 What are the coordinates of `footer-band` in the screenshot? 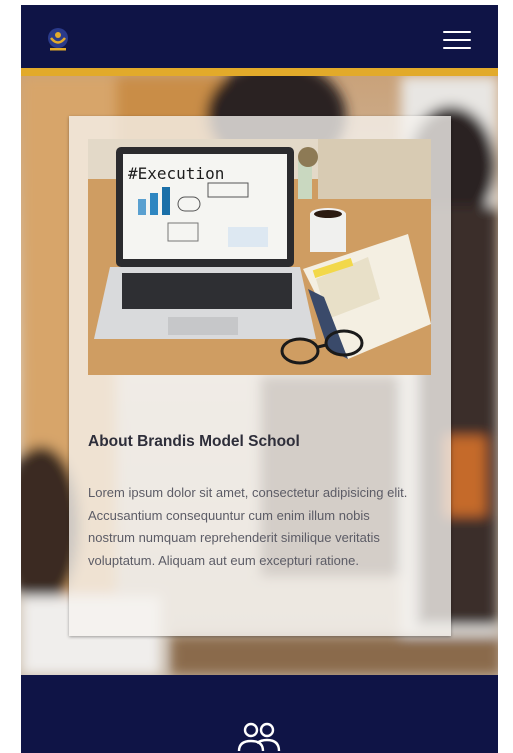 It's located at (259, 714).